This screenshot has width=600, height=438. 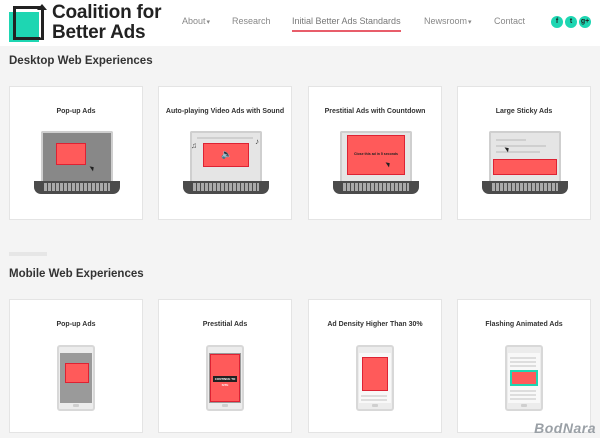 I want to click on desktop-card-large-sticky: Large Sticky Ads, so click(x=524, y=153).